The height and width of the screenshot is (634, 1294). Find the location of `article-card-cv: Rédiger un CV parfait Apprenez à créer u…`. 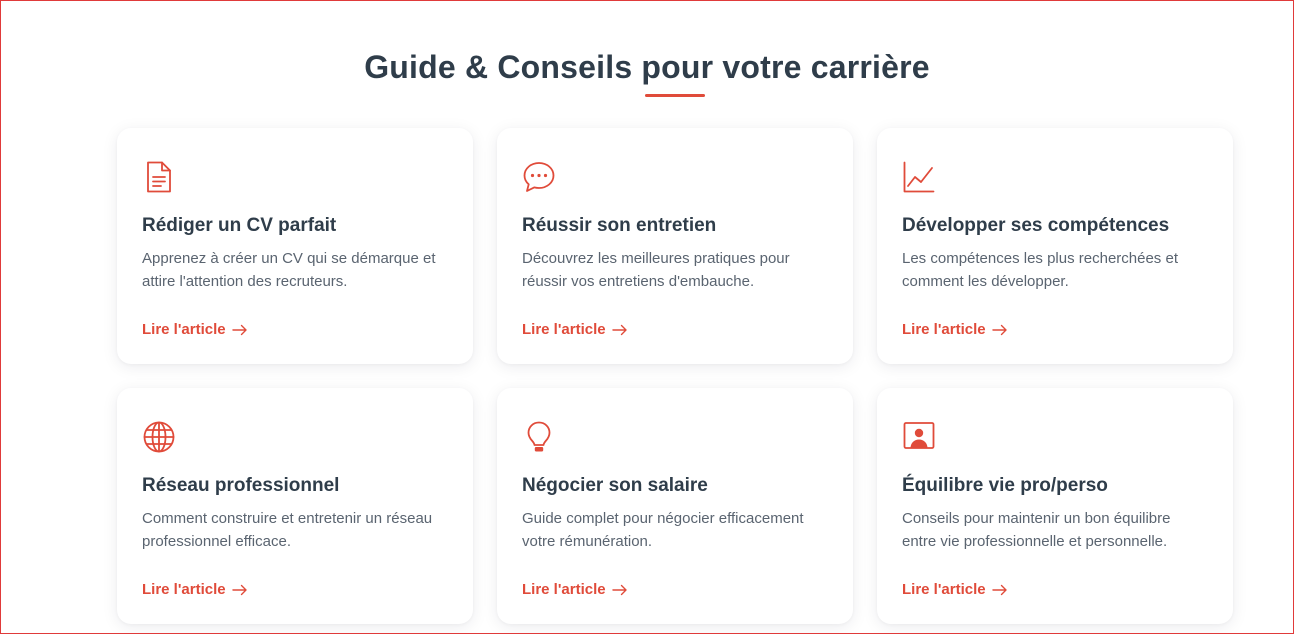

article-card-cv: Rédiger un CV parfait Apprenez à créer u… is located at coordinates (295, 246).